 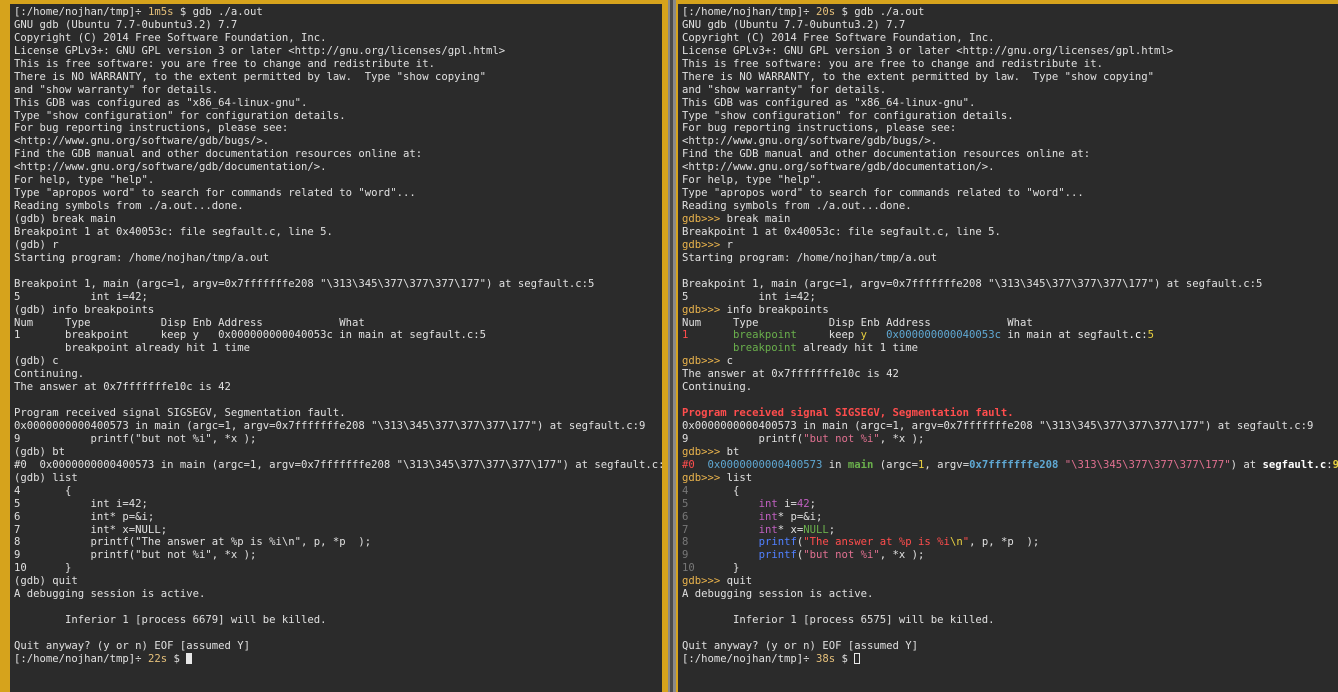 What do you see at coordinates (1010, 141) in the screenshot?
I see `terminal-line: <http://www.gnu.org/software/gdb/bugs/>.` at bounding box center [1010, 141].